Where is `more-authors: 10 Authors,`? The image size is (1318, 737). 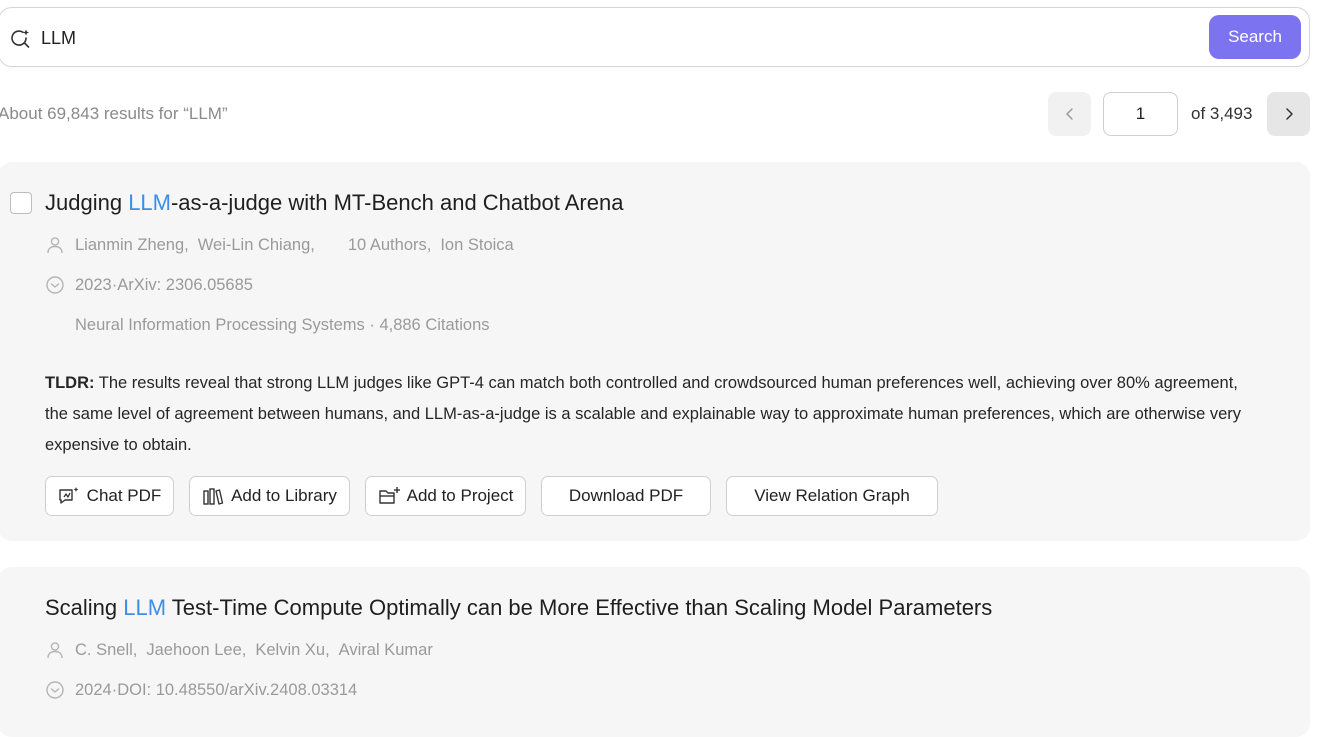 more-authors: 10 Authors, is located at coordinates (389, 245).